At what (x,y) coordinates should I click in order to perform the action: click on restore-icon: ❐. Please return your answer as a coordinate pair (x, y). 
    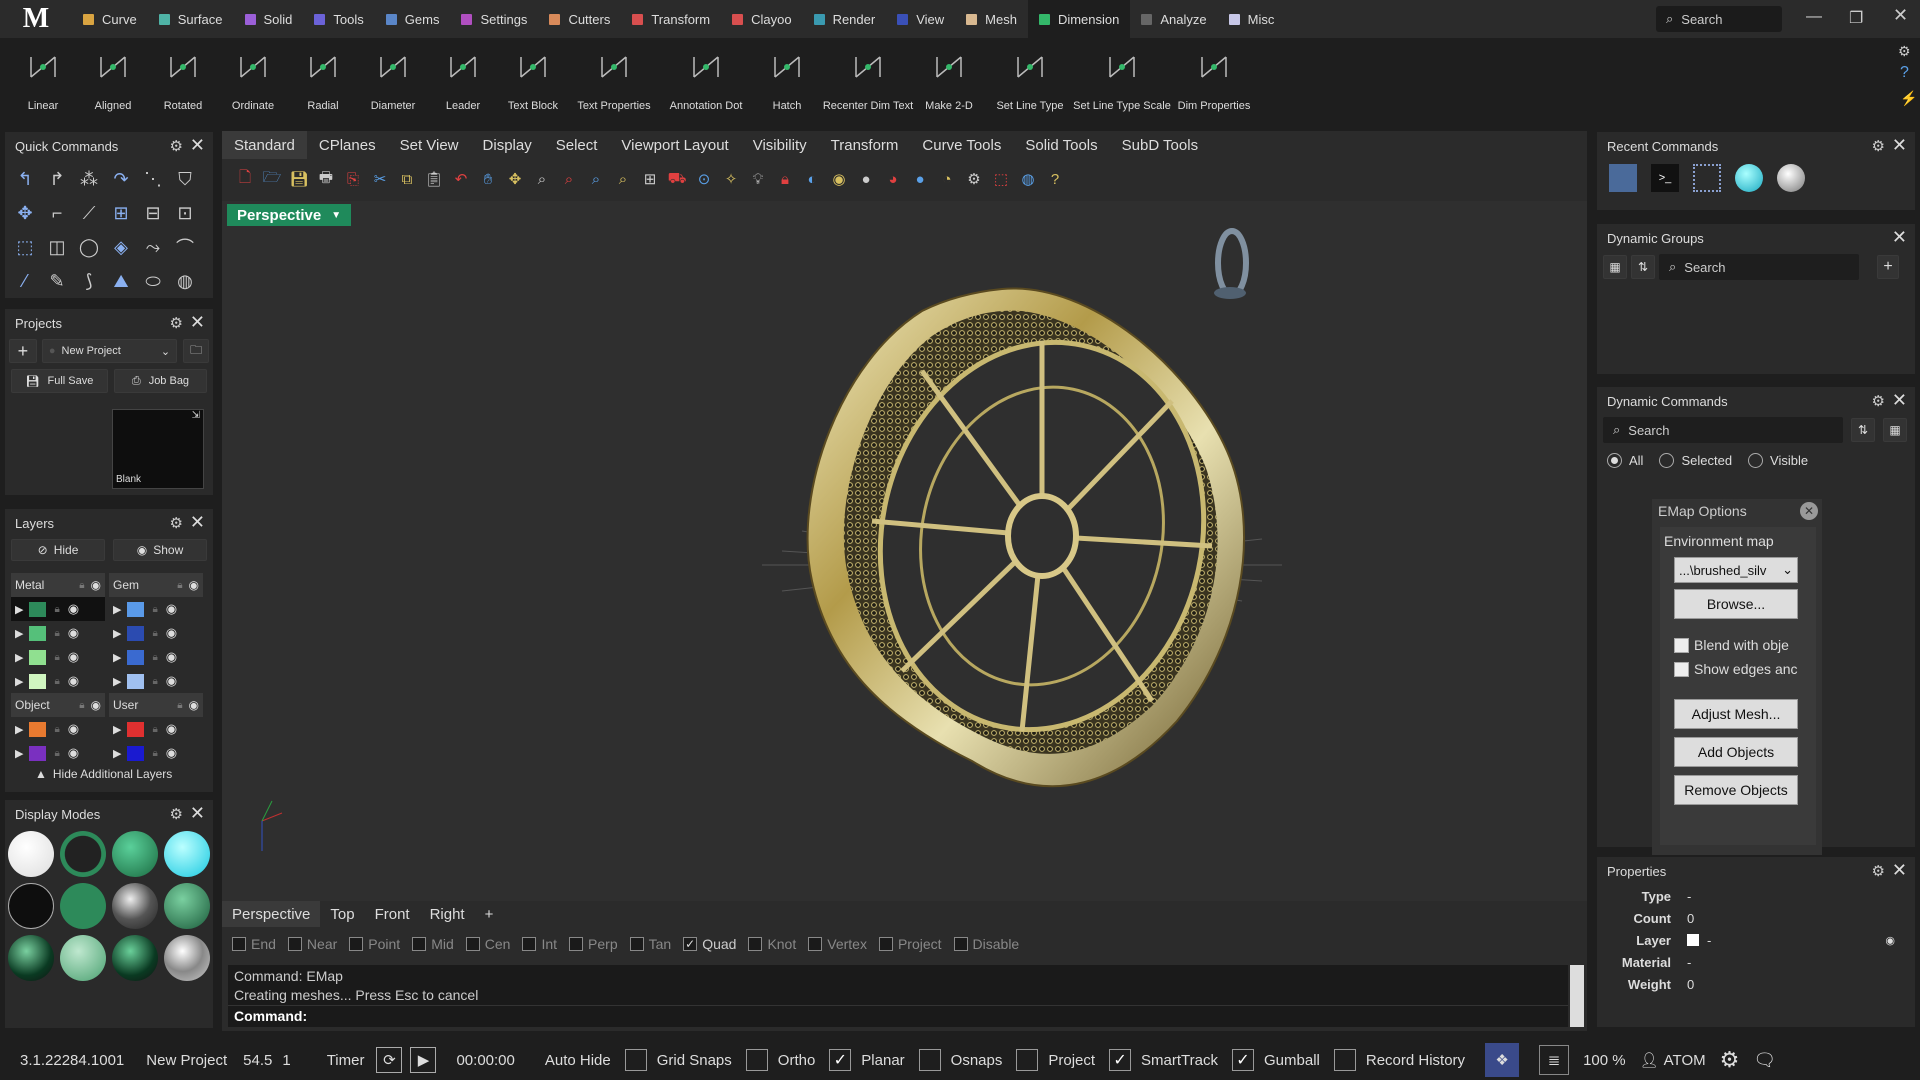
    Looking at the image, I should click on (1856, 18).